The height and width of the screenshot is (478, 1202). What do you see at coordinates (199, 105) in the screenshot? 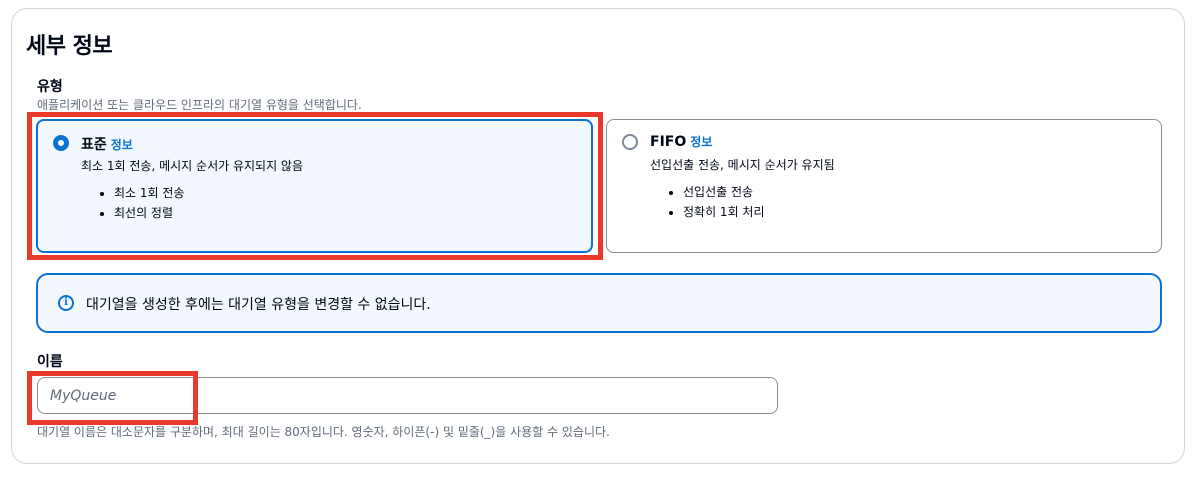
I see `type-description: 애플리케이션 또는 클라우드 인프라의 대기열 유형을 선택합니다.` at bounding box center [199, 105].